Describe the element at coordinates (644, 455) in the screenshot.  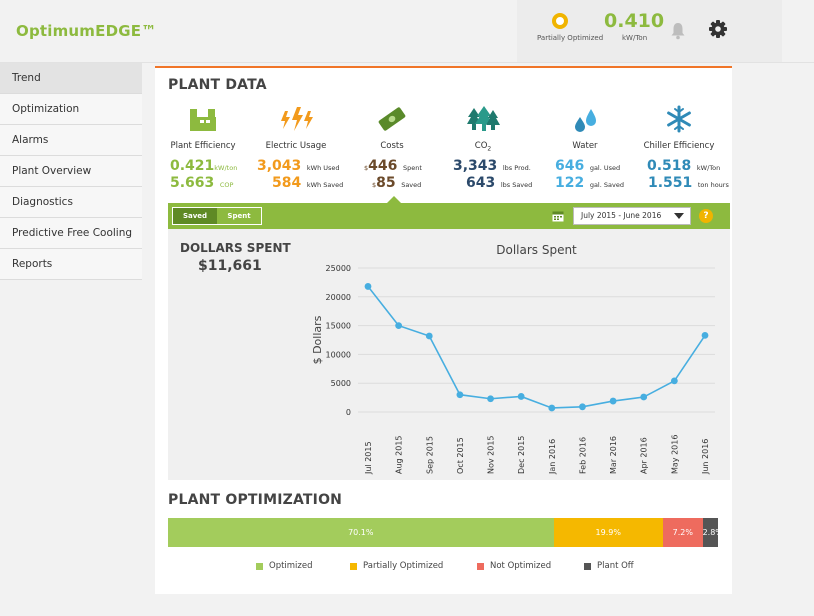
I see `x-tick-label: Apr 2016` at that location.